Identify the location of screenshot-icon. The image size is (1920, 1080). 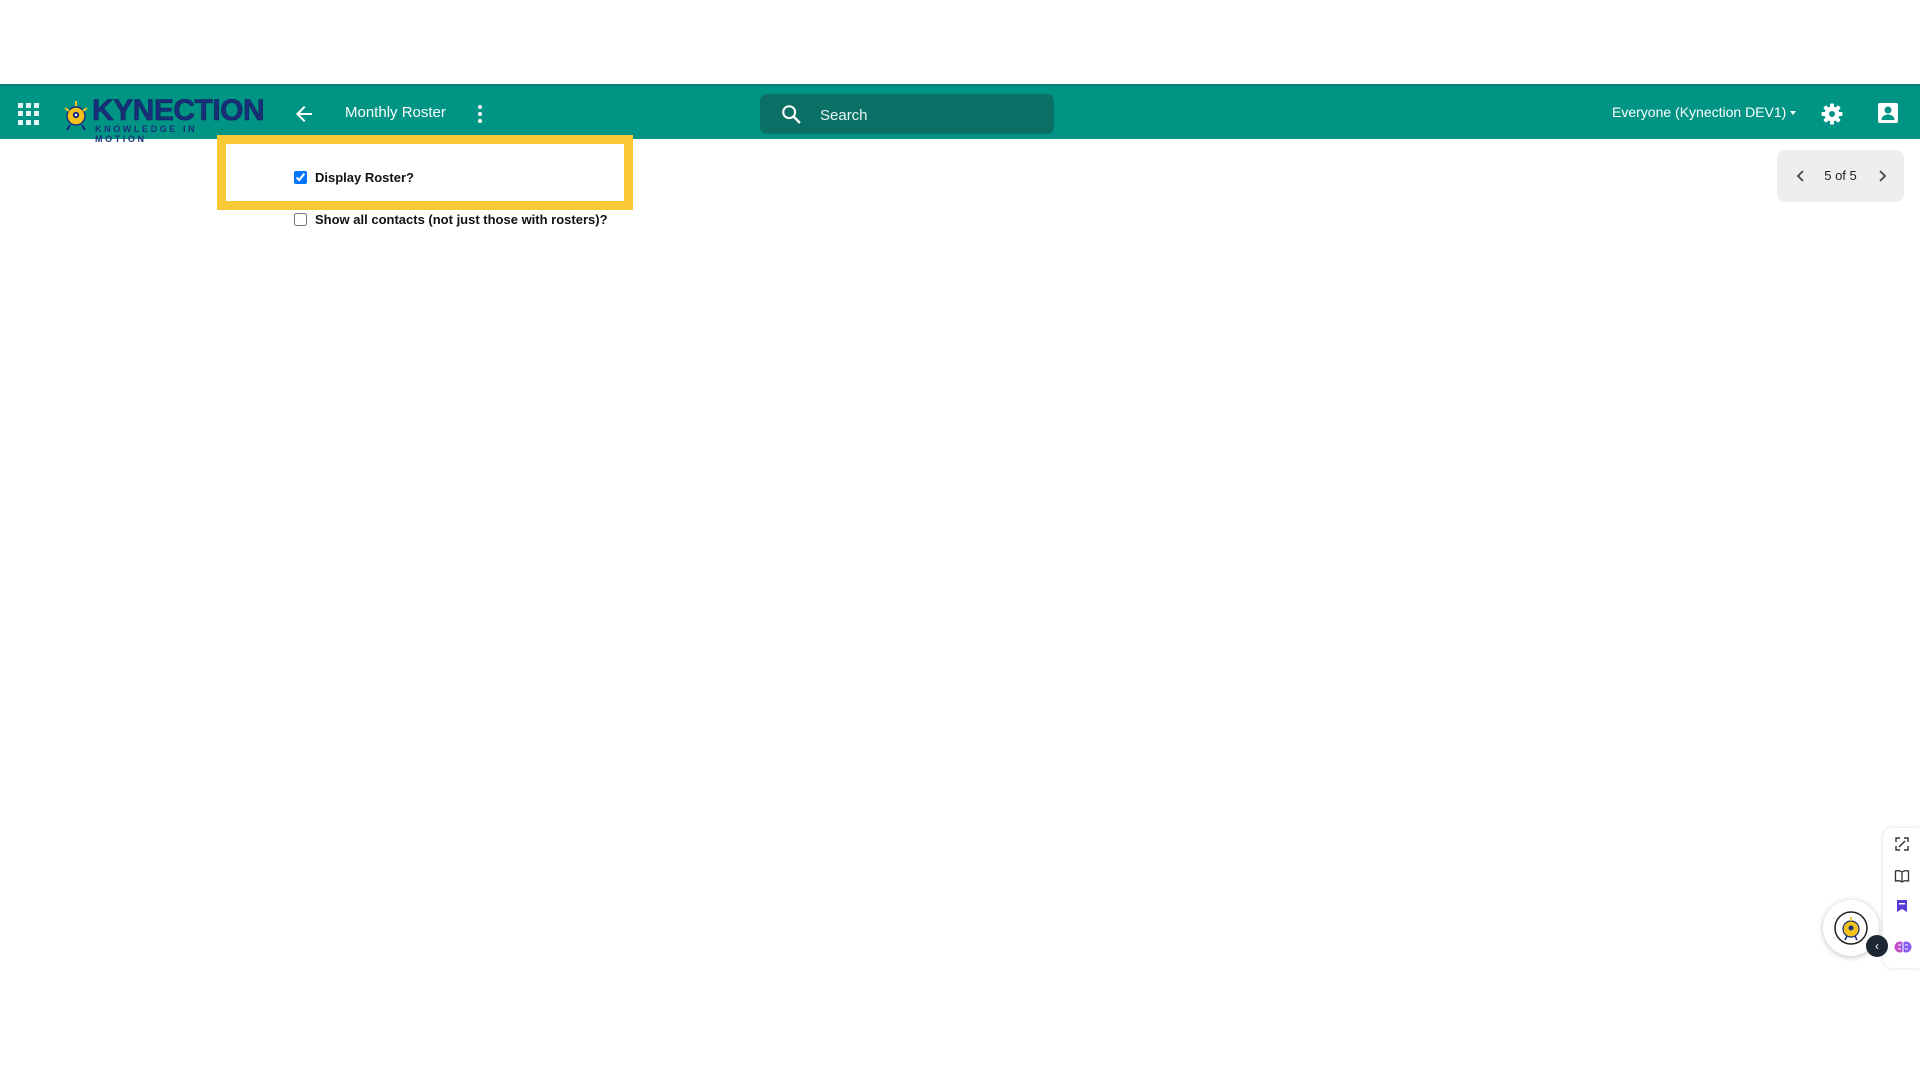
(1902, 844).